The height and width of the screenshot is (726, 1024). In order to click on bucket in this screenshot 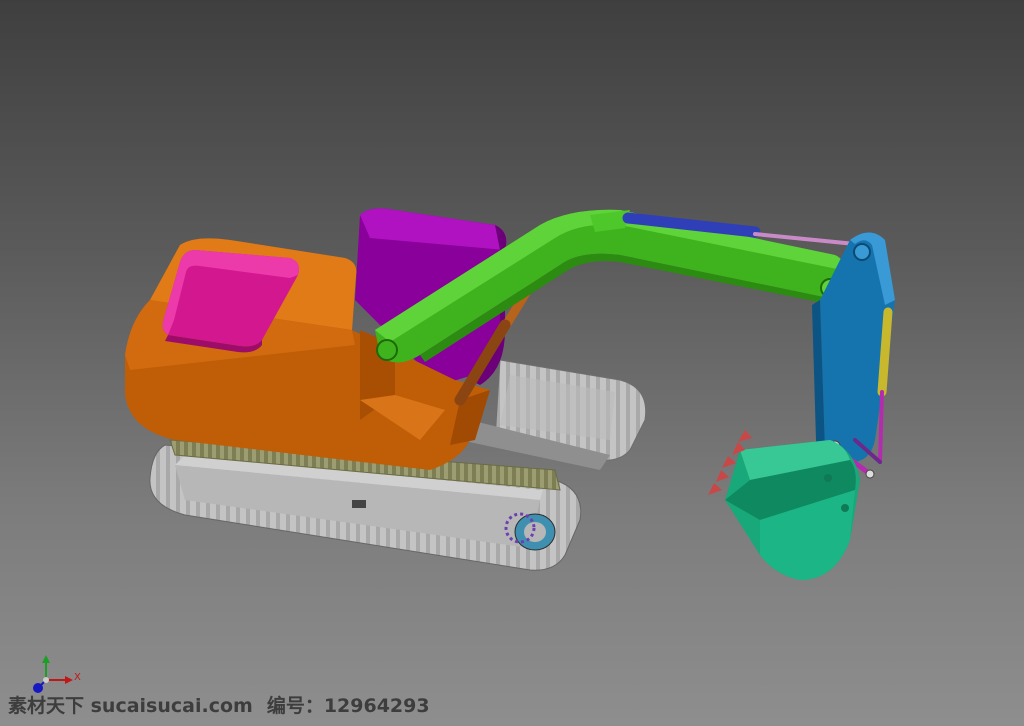, I will do `click(792, 510)`.